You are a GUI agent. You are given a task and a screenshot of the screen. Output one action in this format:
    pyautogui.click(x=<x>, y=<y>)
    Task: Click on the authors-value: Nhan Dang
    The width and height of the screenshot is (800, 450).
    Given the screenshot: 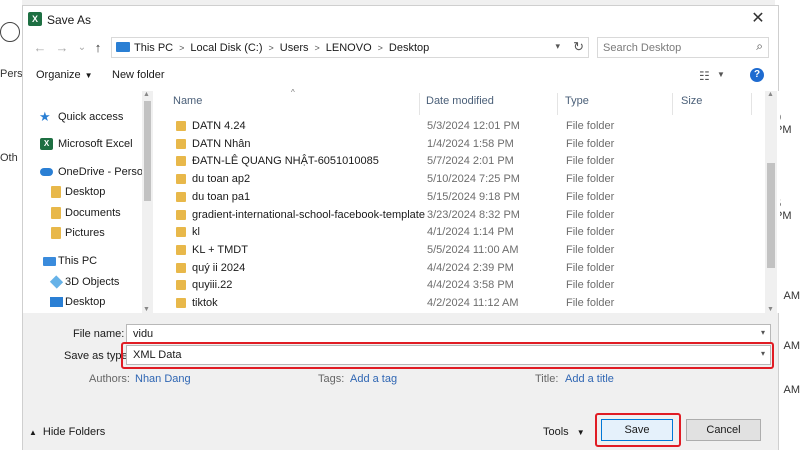 What is the action you would take?
    pyautogui.click(x=163, y=379)
    